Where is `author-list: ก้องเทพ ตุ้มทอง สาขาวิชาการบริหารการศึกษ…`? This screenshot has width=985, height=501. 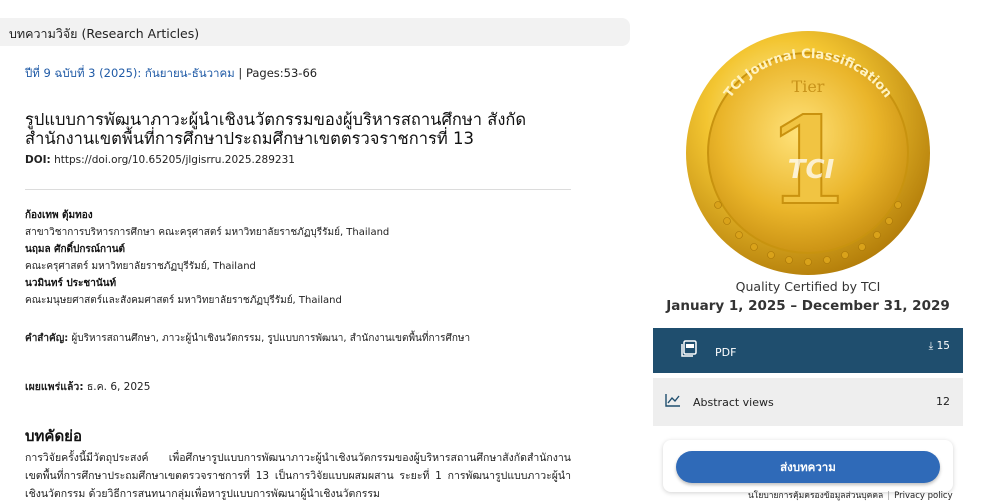 author-list: ก้องเทพ ตุ้มทอง สาขาวิชาการบริหารการศึกษ… is located at coordinates (305, 258).